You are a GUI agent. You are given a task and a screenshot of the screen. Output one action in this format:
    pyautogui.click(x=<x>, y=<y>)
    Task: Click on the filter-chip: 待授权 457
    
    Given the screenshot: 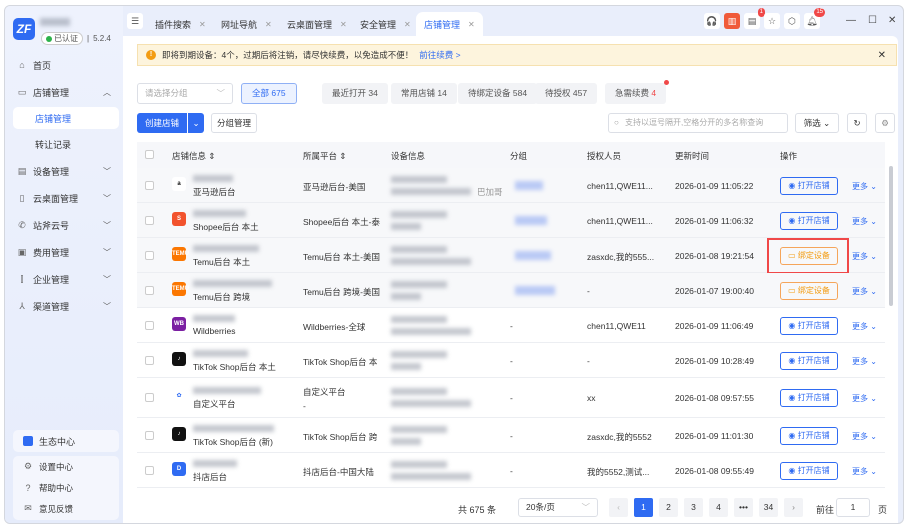 What is the action you would take?
    pyautogui.click(x=566, y=93)
    